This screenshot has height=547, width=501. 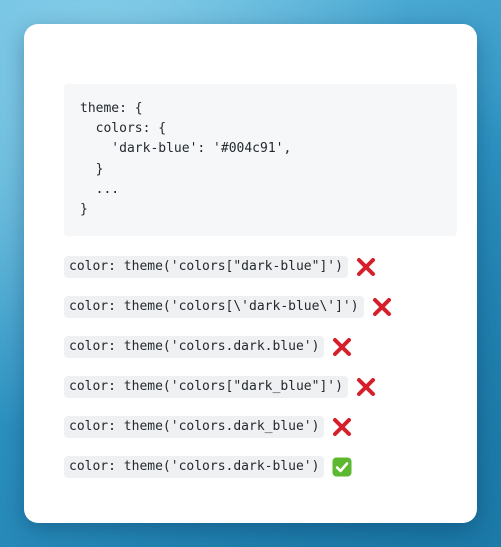 What do you see at coordinates (206, 267) in the screenshot?
I see `example-code: color: theme('colors["dark-blue"]')` at bounding box center [206, 267].